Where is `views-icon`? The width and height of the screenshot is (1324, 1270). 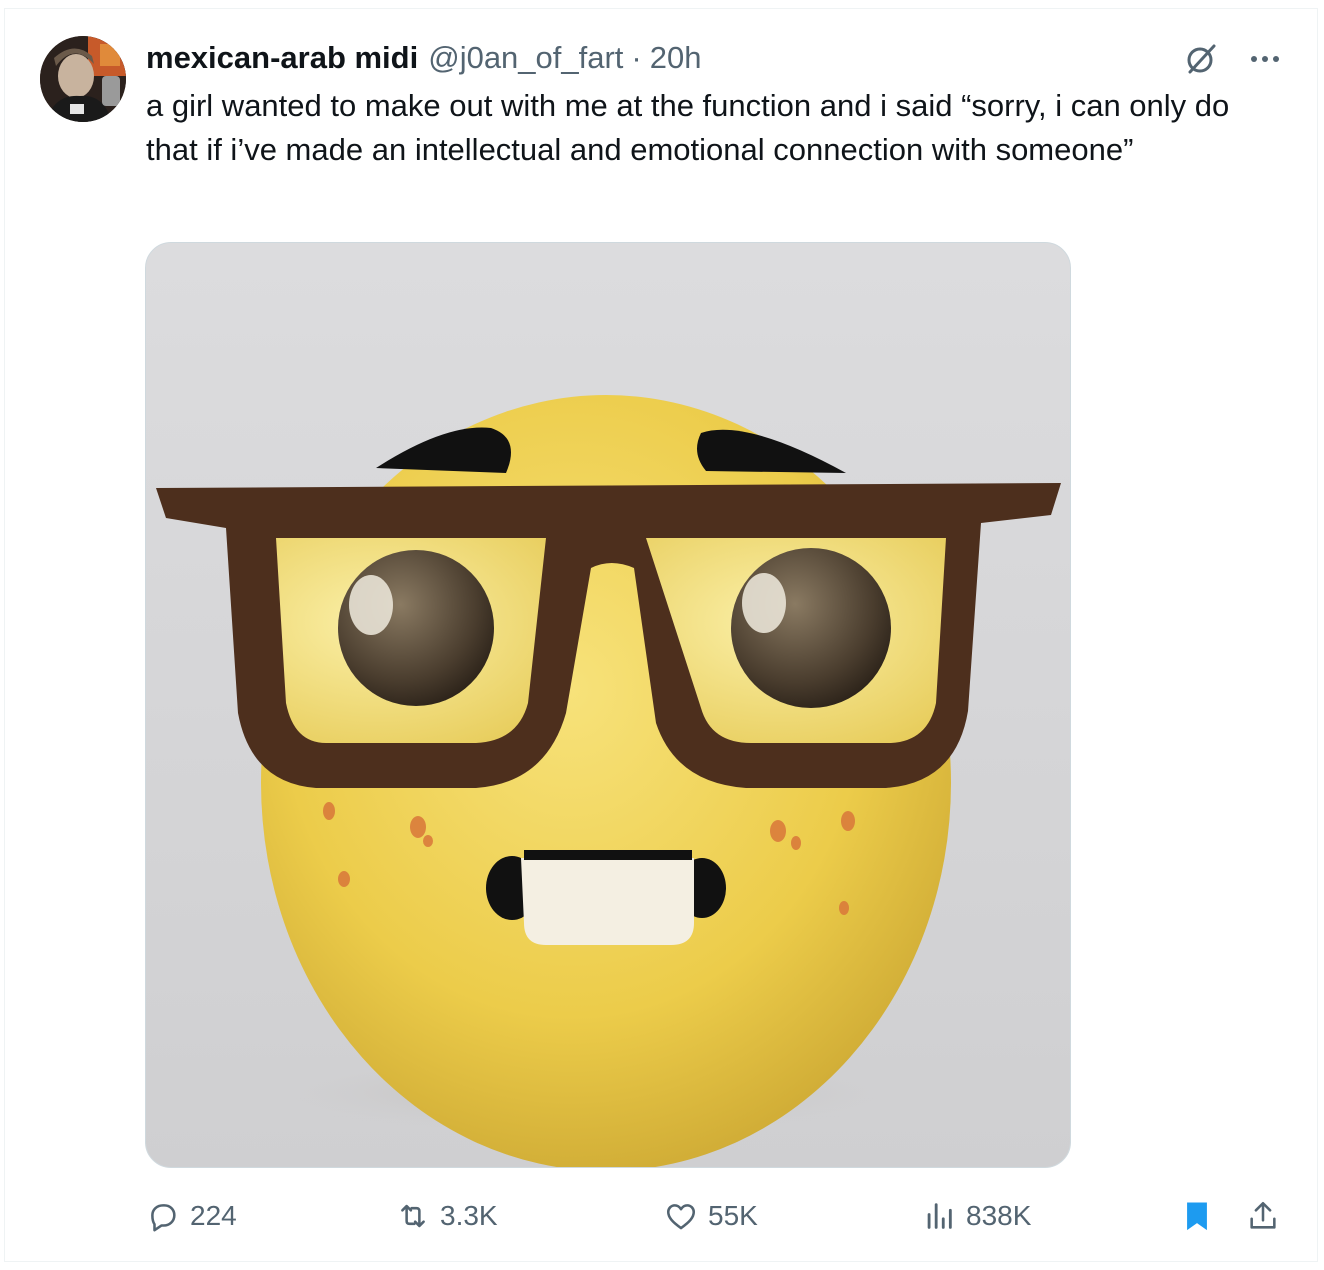
views-icon is located at coordinates (939, 1216).